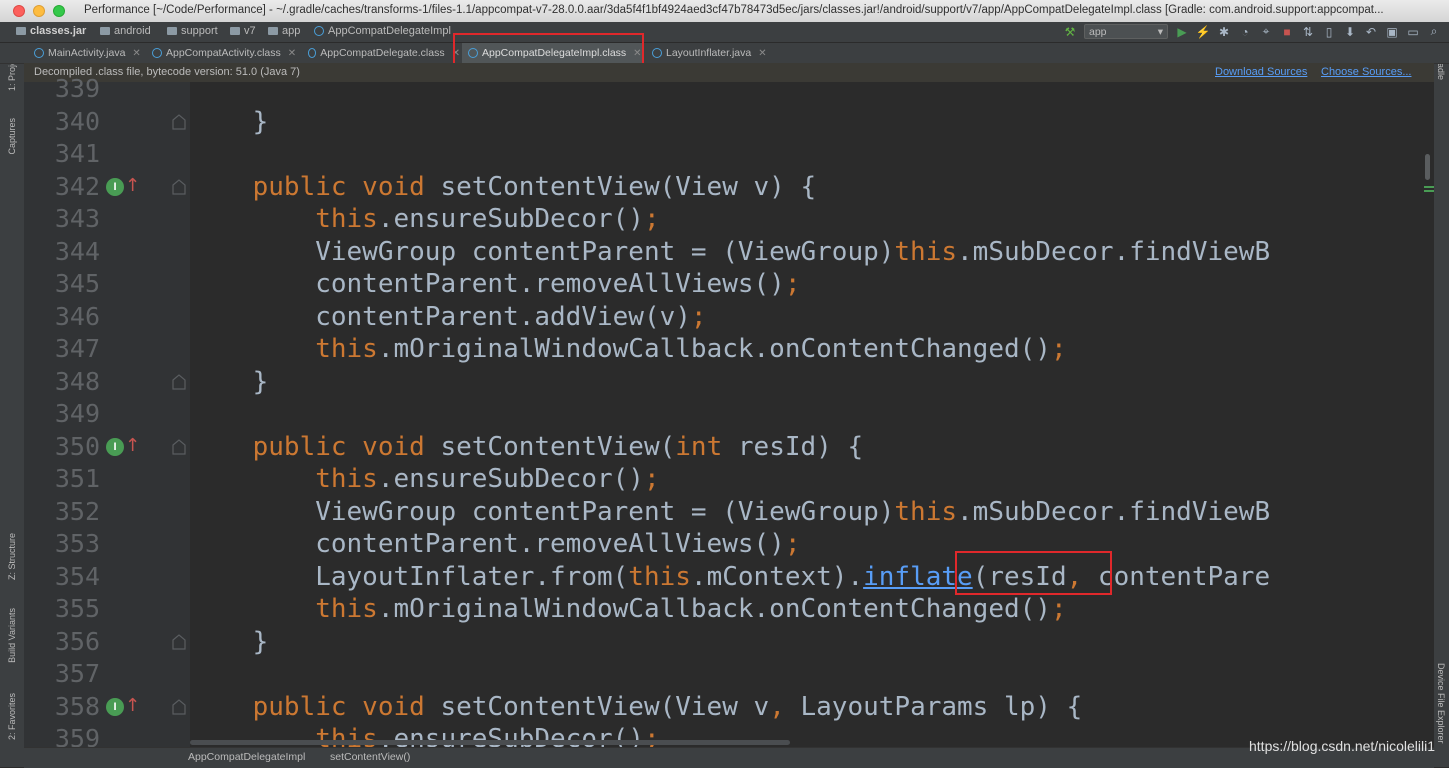 Image resolution: width=1449 pixels, height=768 pixels. Describe the element at coordinates (77, 218) in the screenshot. I see `line-number: 343` at that location.